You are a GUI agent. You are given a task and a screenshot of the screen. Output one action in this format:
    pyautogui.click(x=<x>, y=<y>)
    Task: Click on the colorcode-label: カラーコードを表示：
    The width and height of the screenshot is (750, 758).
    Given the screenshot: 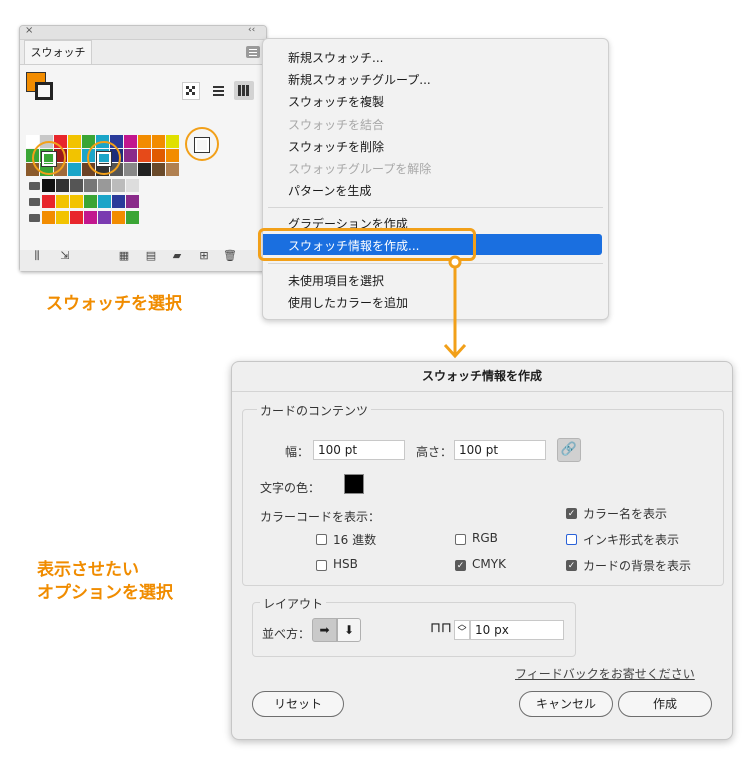 What is the action you would take?
    pyautogui.click(x=320, y=517)
    